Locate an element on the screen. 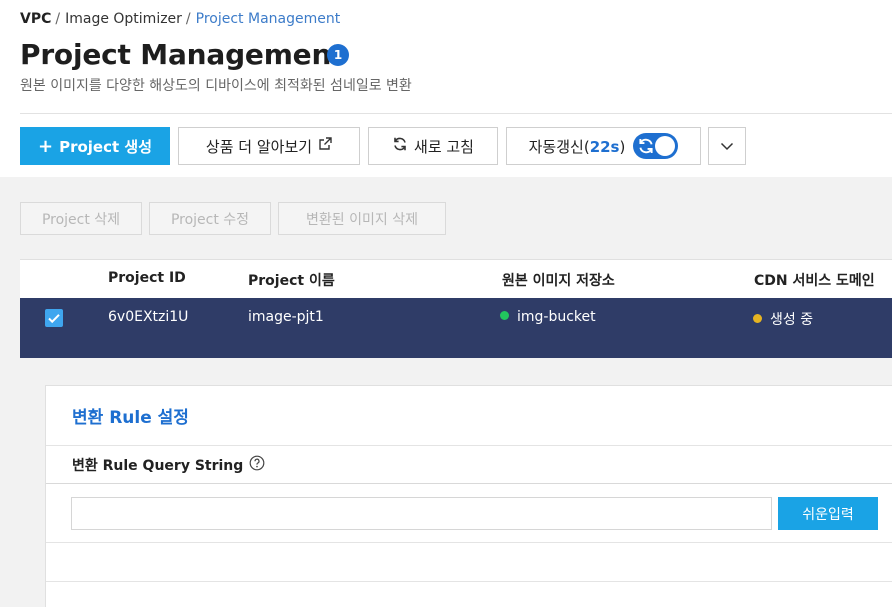 This screenshot has height=607, width=892. toggle-knob is located at coordinates (665, 146).